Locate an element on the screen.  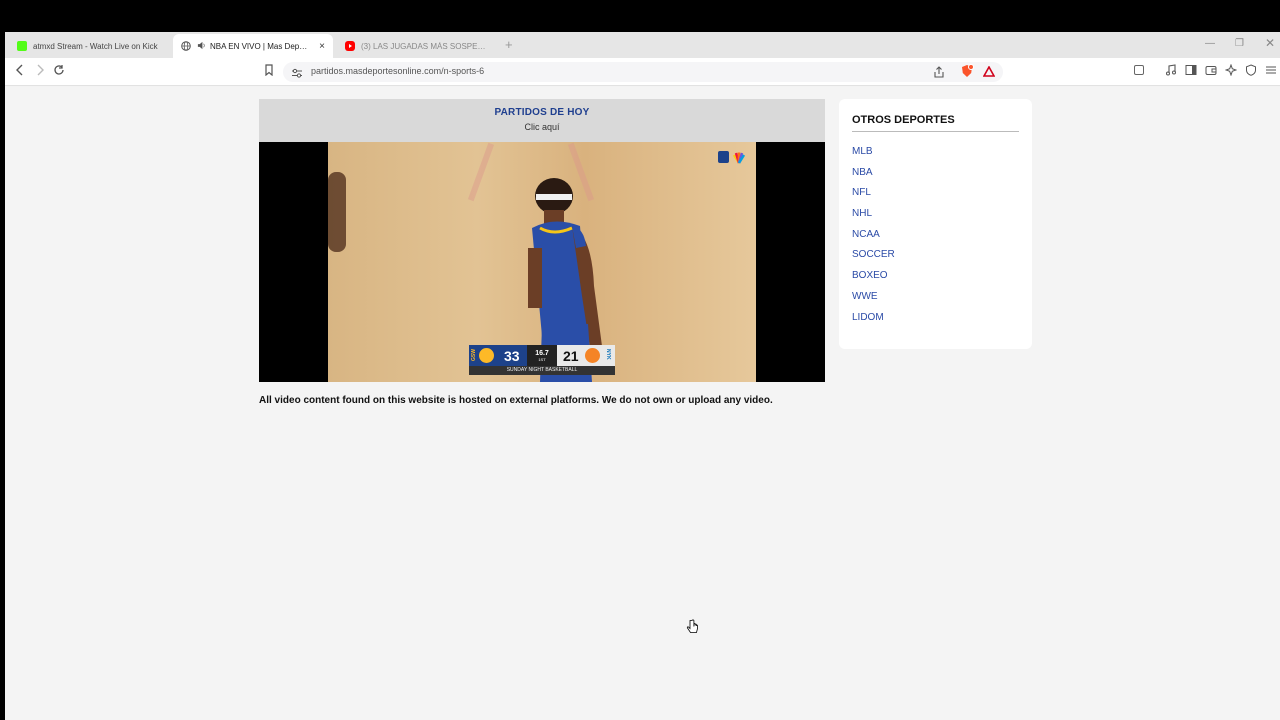
speaker-icon is located at coordinates (201, 46).